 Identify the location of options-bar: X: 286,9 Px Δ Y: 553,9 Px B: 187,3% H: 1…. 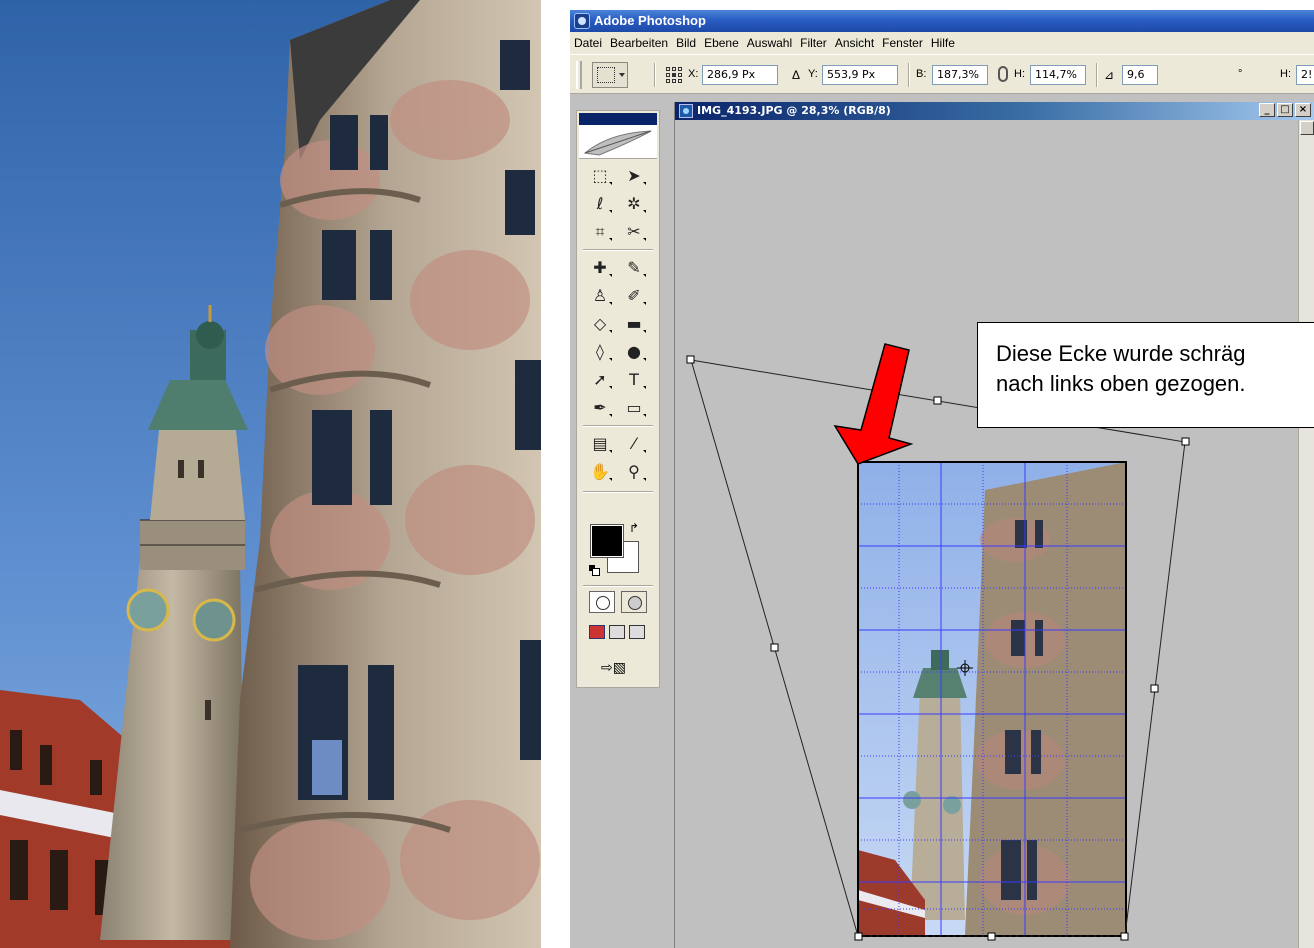
(942, 74).